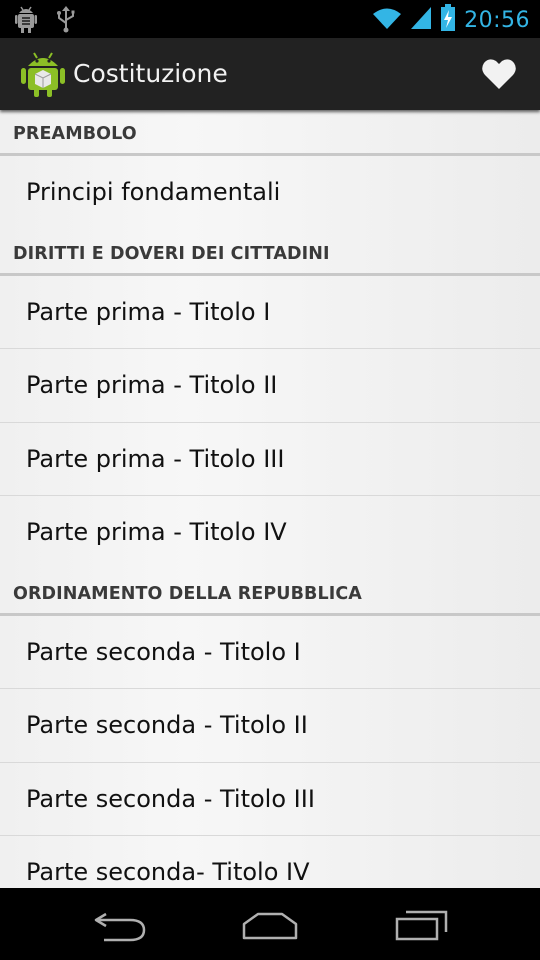  Describe the element at coordinates (499, 74) in the screenshot. I see `heart-icon` at that location.